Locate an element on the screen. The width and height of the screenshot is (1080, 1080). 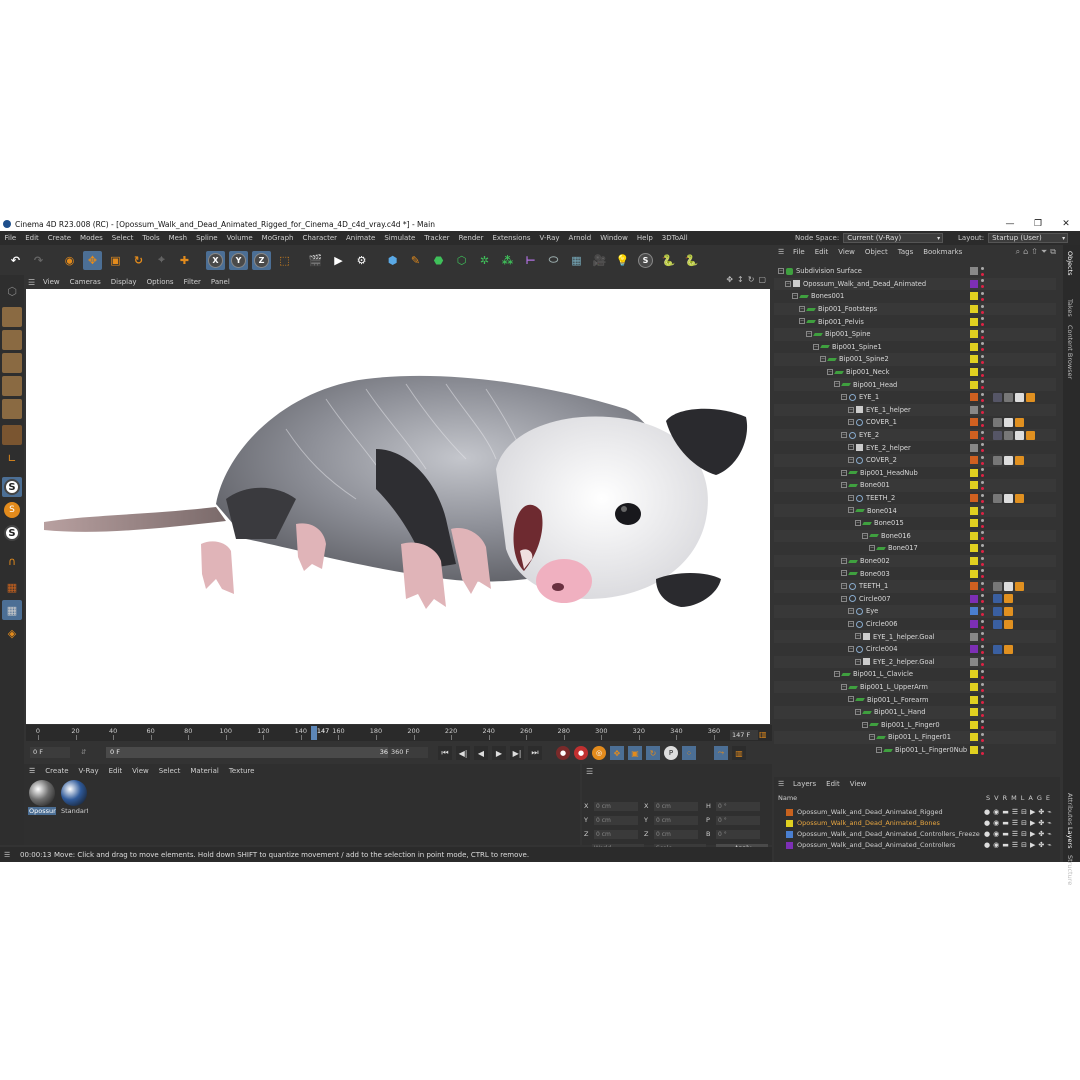
close-button: ✕ is located at coordinates (1066, 224).